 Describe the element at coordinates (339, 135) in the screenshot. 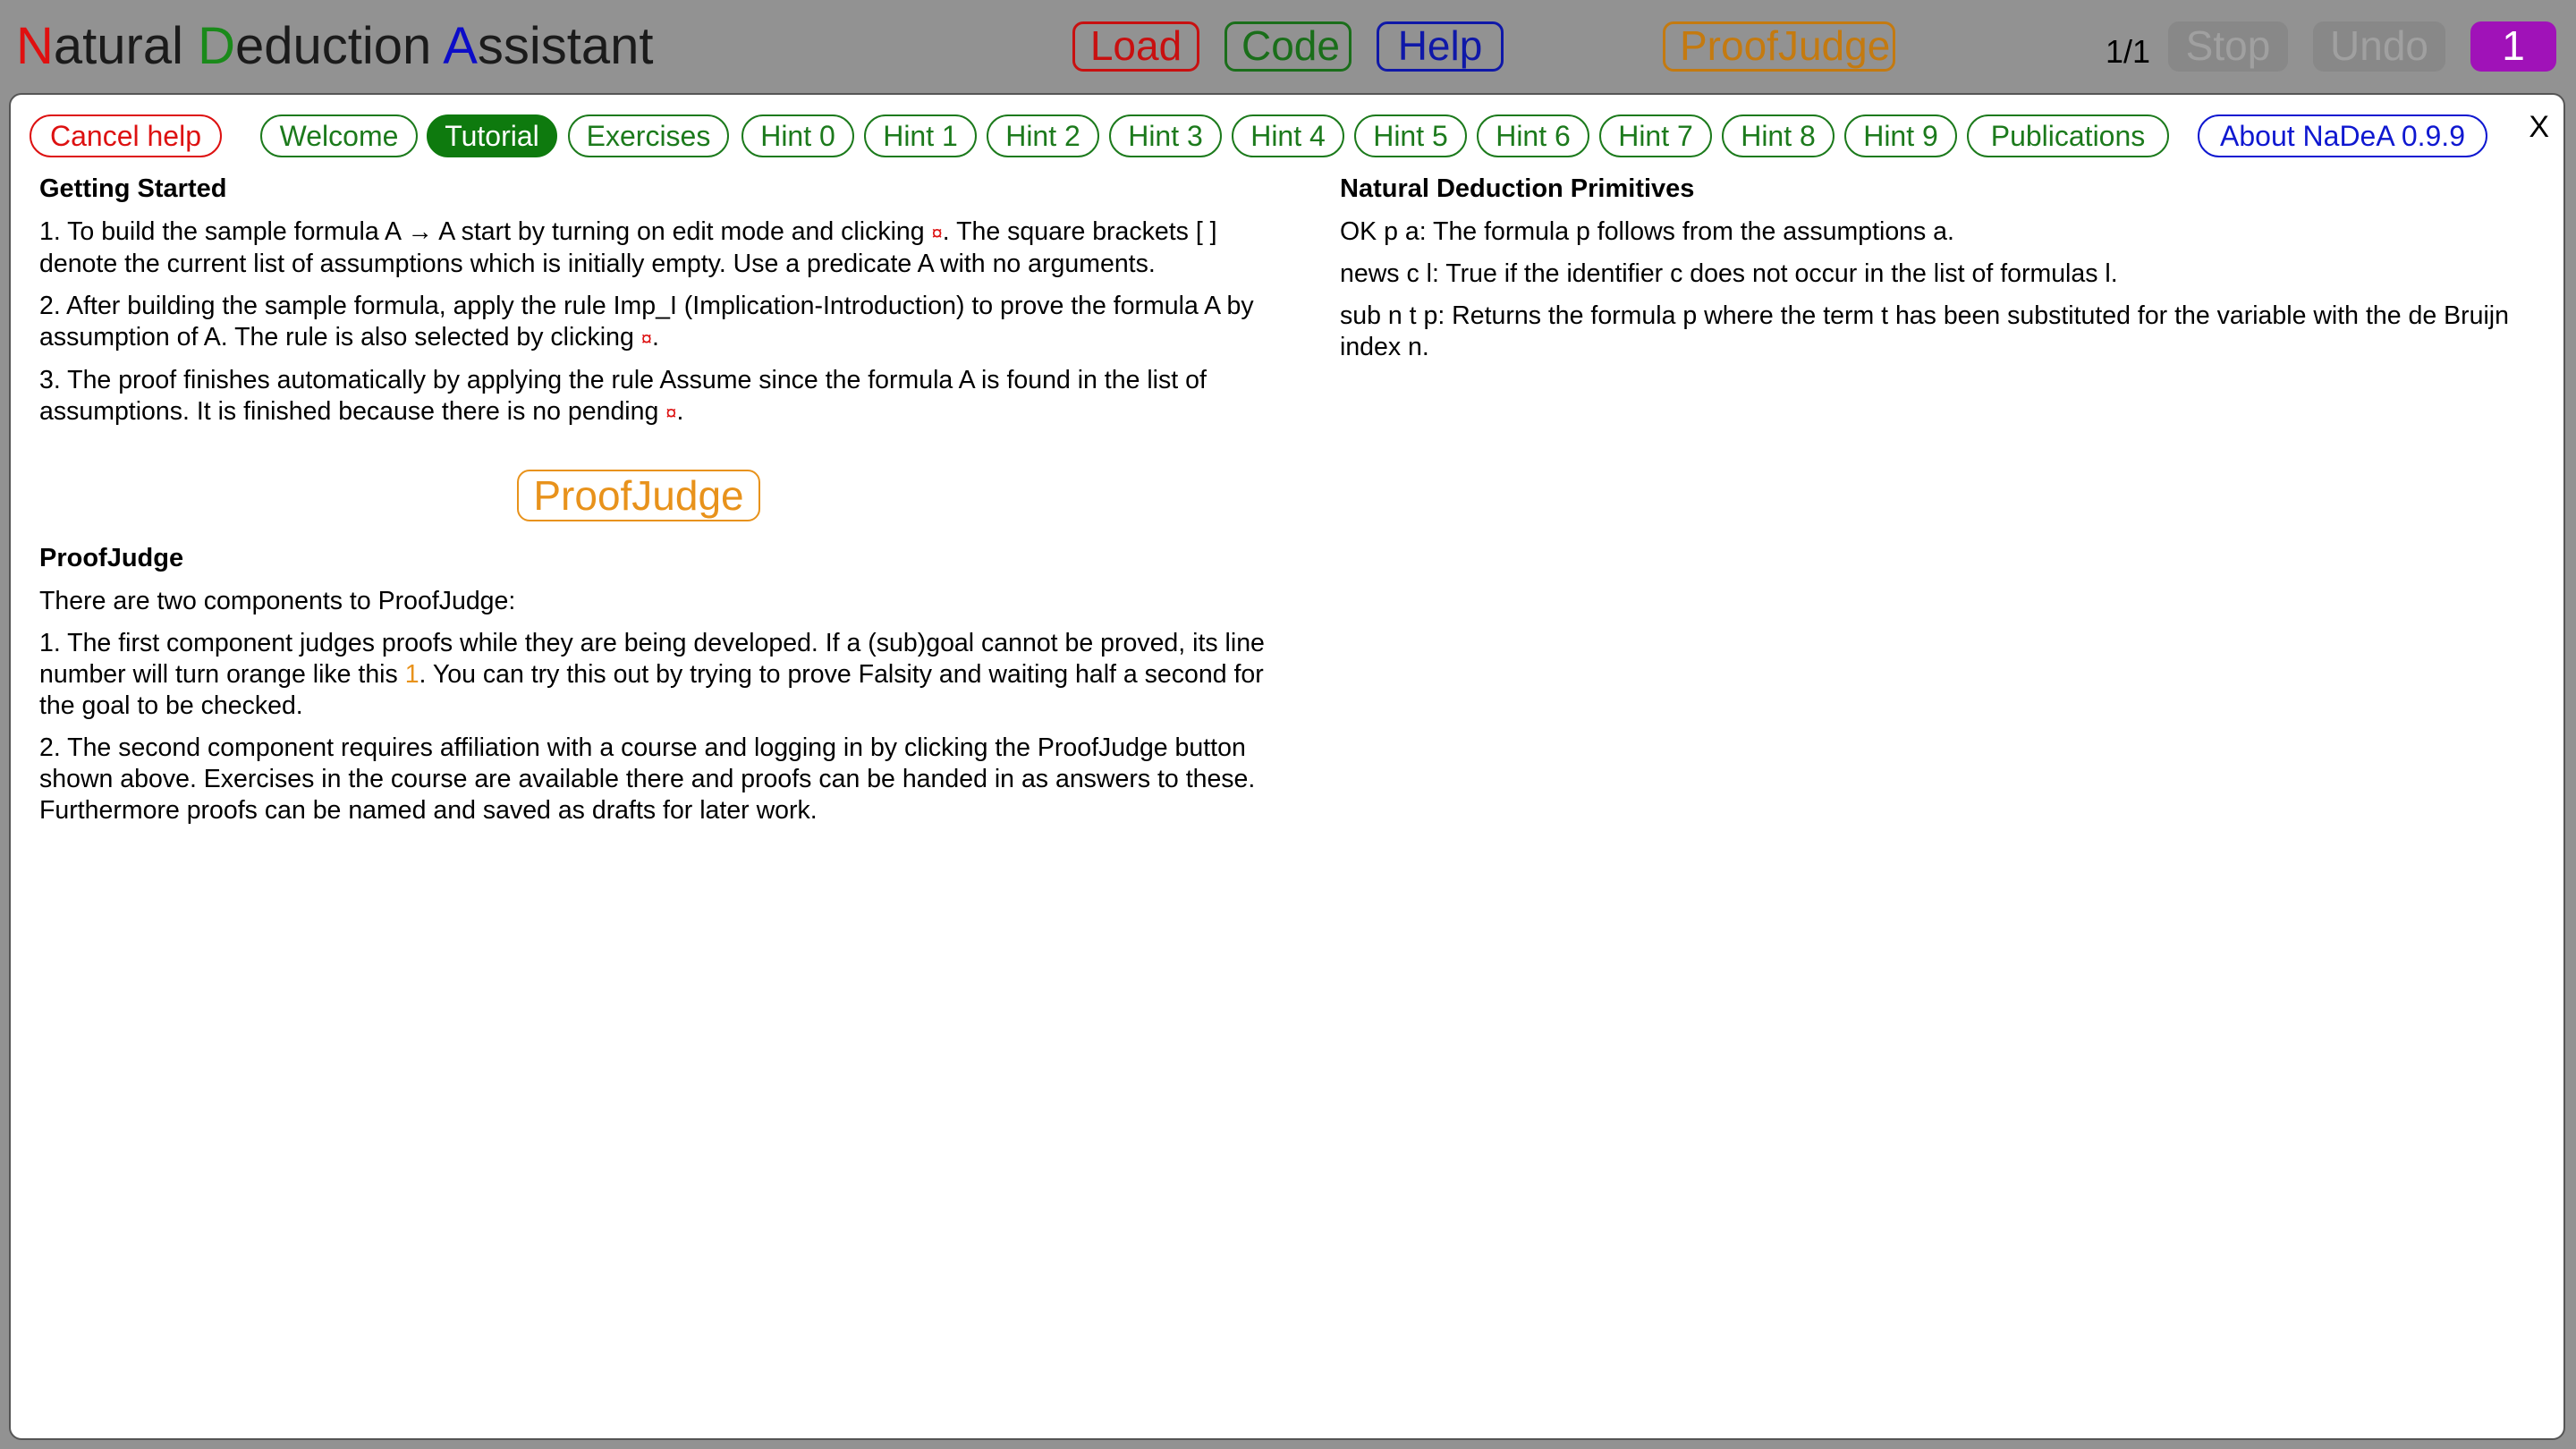

I see `tab-welcome: Welcome` at that location.